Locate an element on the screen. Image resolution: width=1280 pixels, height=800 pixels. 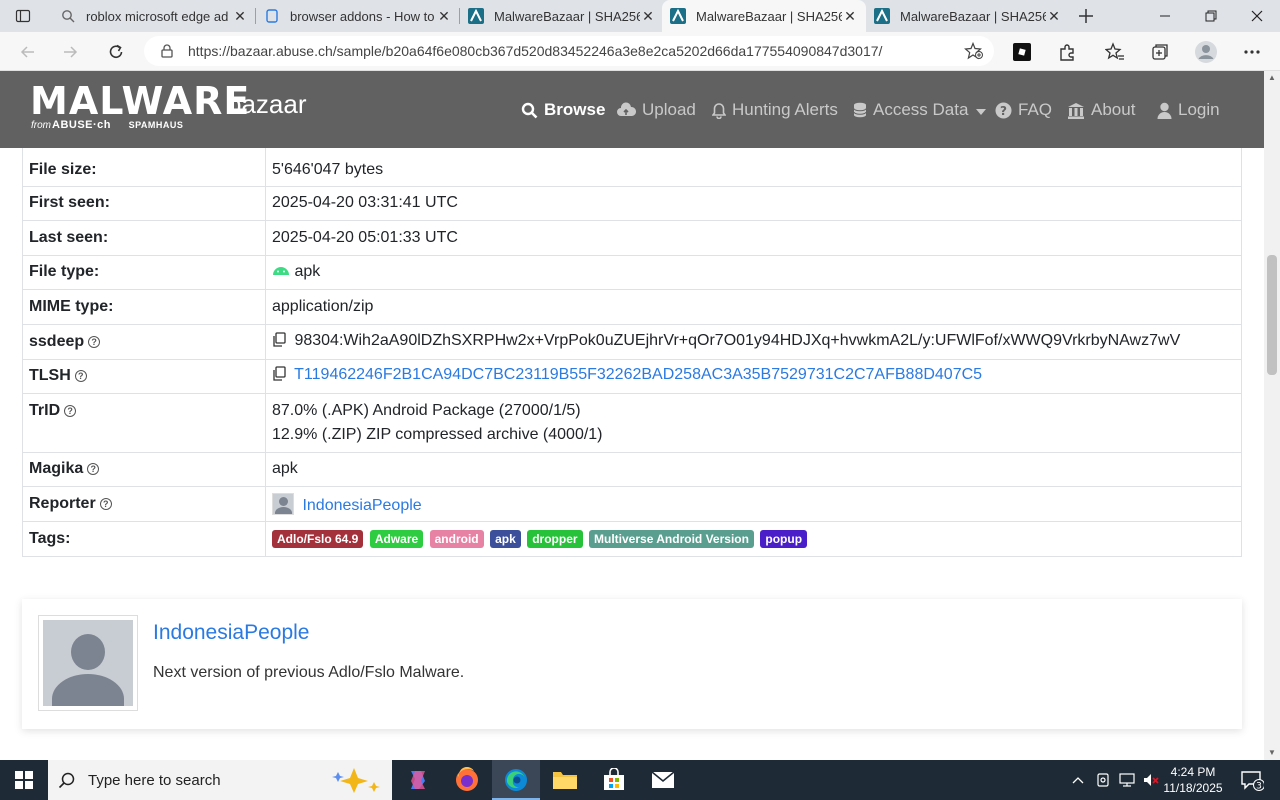
favorites-button is located at coordinates (1115, 52).